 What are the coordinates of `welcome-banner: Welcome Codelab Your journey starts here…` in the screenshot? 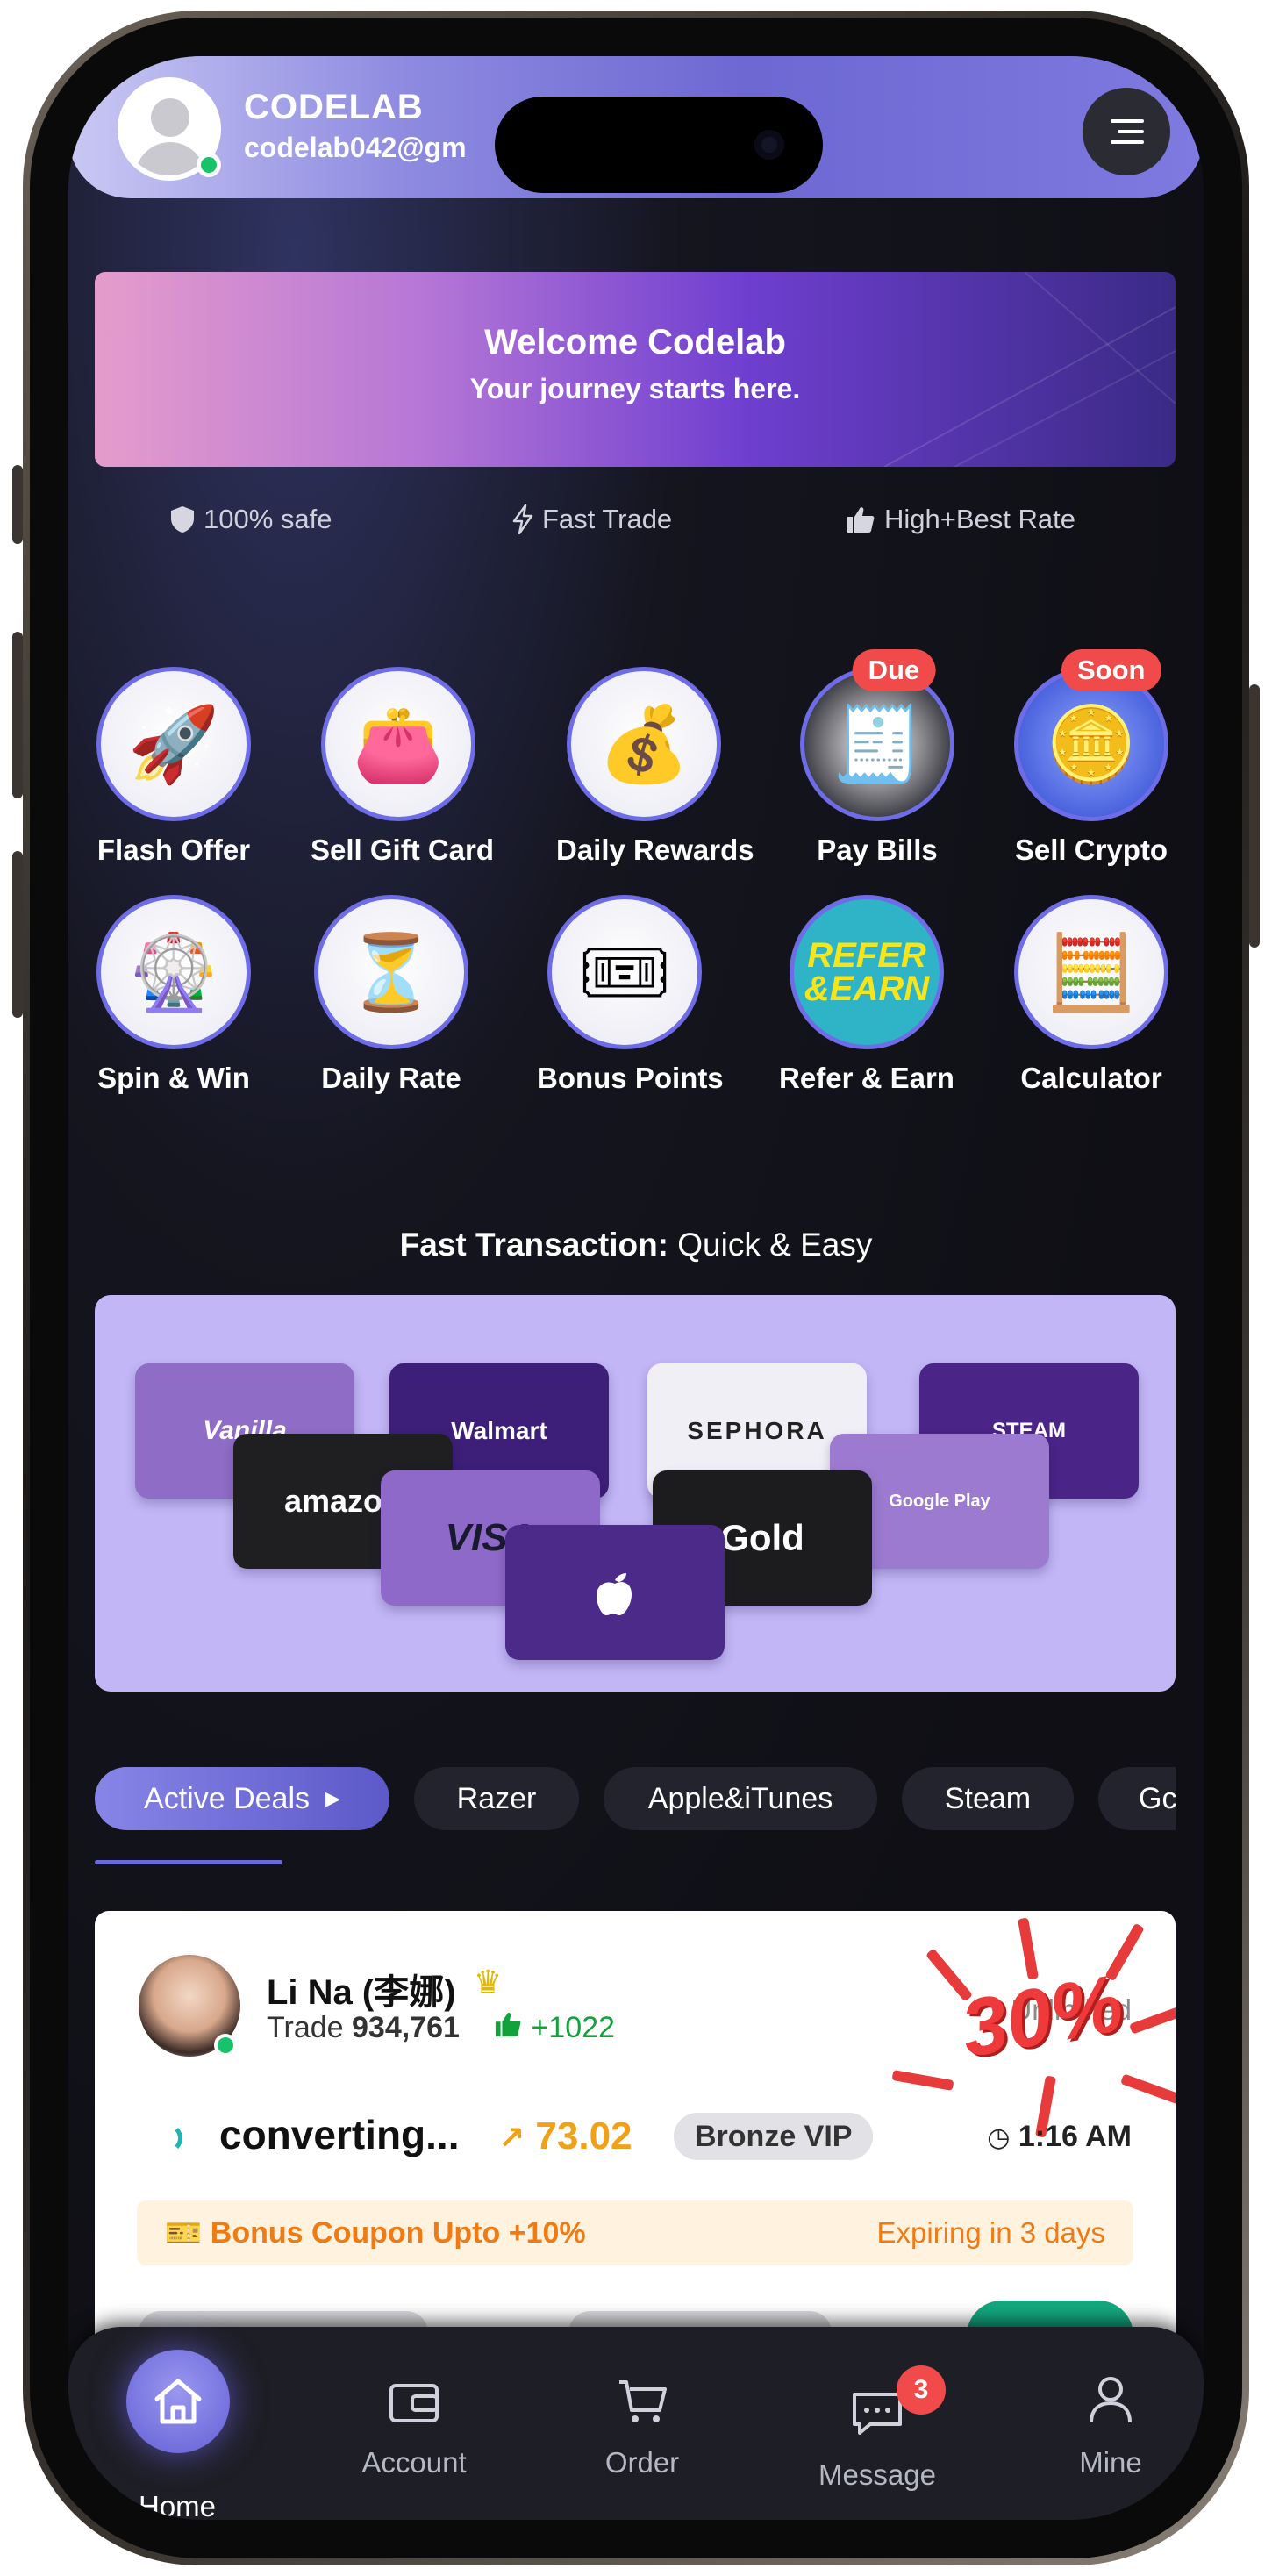 It's located at (635, 369).